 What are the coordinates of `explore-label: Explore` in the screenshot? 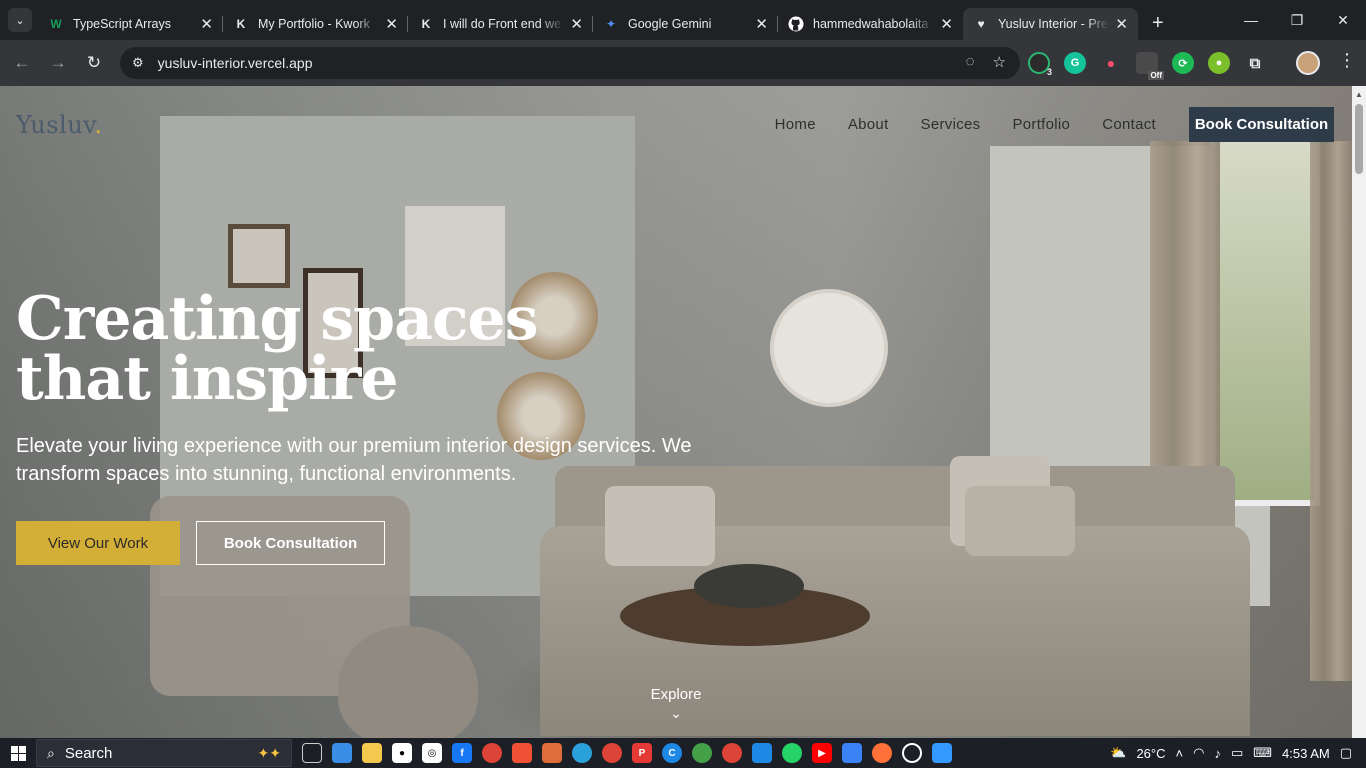 It's located at (676, 694).